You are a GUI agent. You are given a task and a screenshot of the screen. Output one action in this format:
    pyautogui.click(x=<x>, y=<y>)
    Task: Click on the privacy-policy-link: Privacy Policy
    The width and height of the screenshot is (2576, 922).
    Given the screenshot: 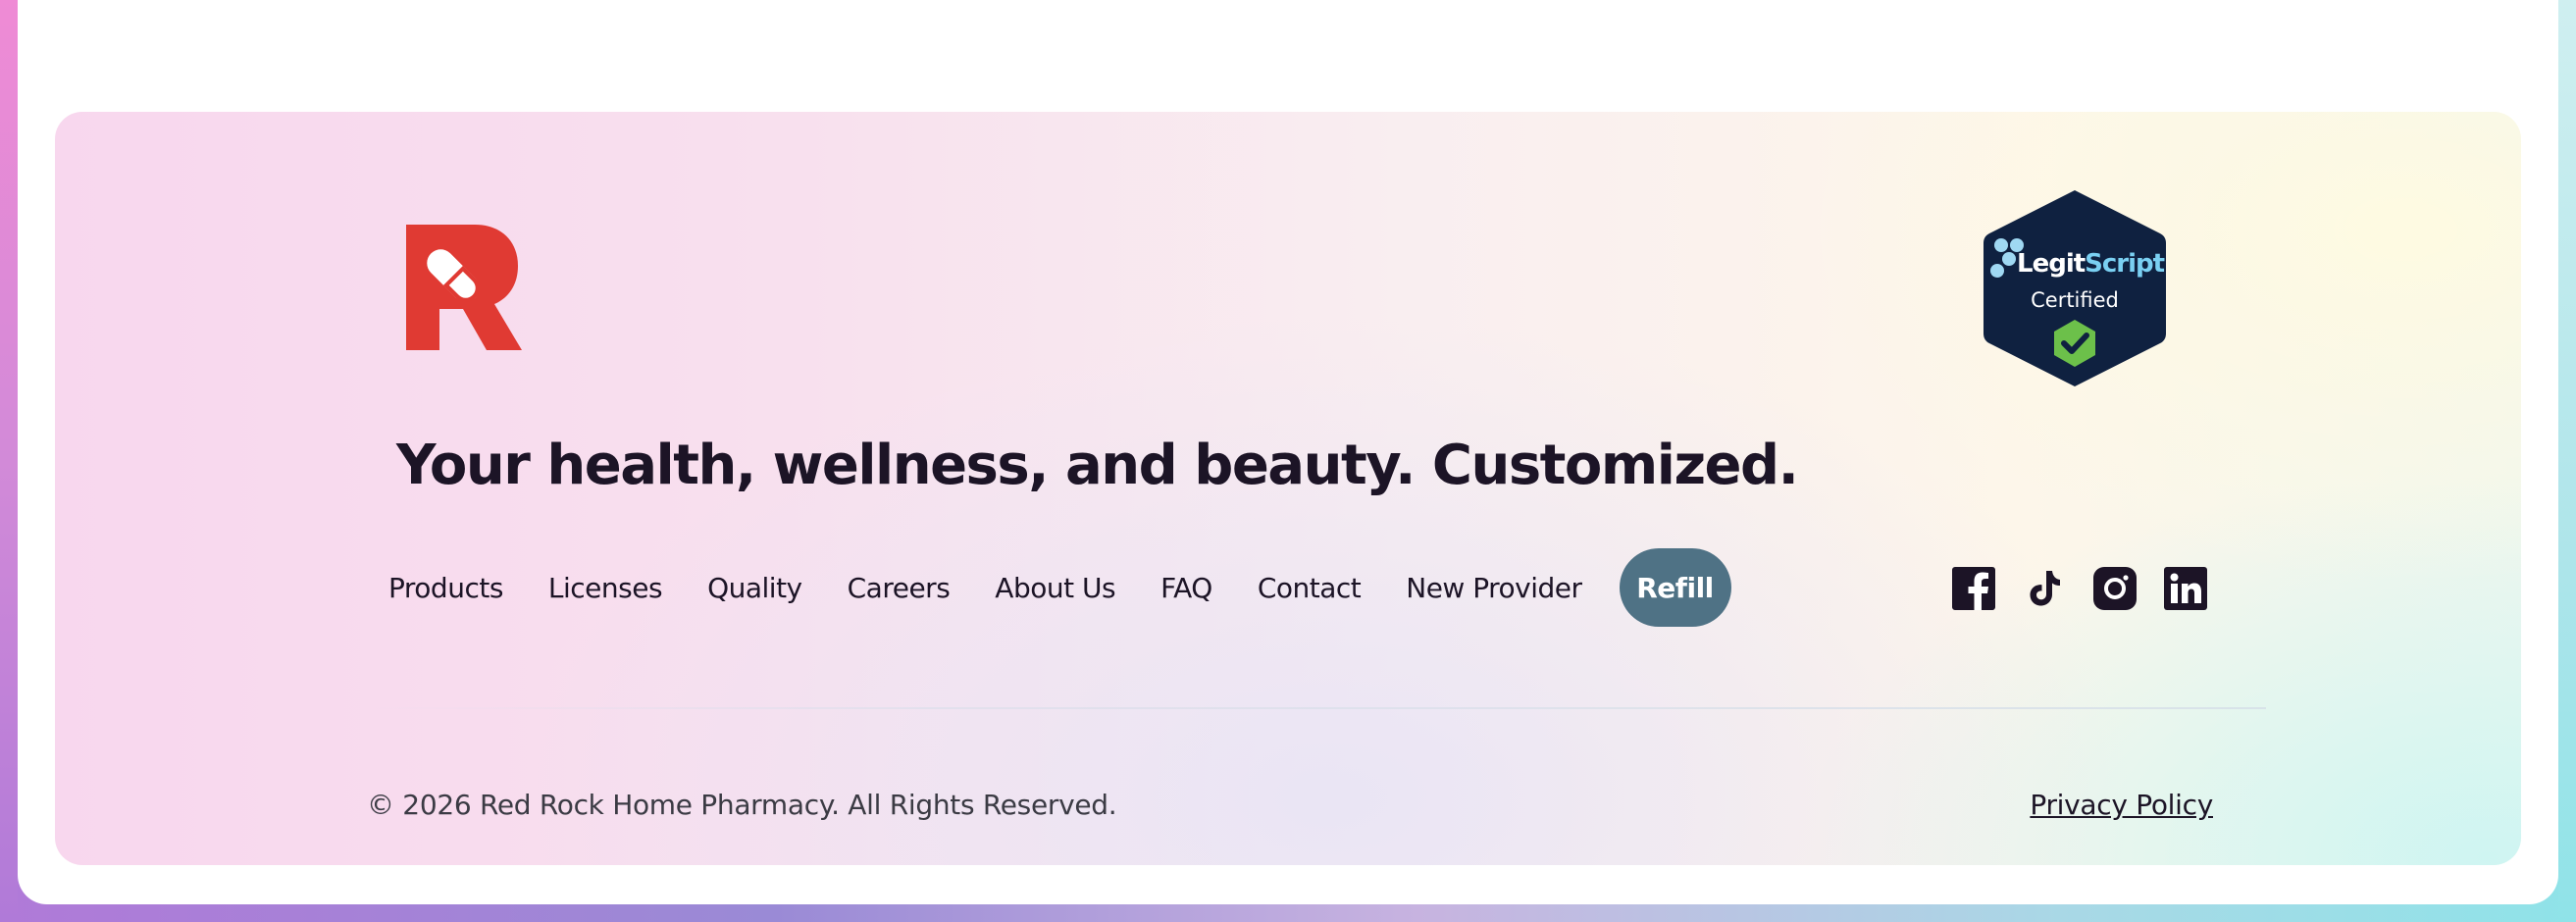 What is the action you would take?
    pyautogui.click(x=2121, y=805)
    